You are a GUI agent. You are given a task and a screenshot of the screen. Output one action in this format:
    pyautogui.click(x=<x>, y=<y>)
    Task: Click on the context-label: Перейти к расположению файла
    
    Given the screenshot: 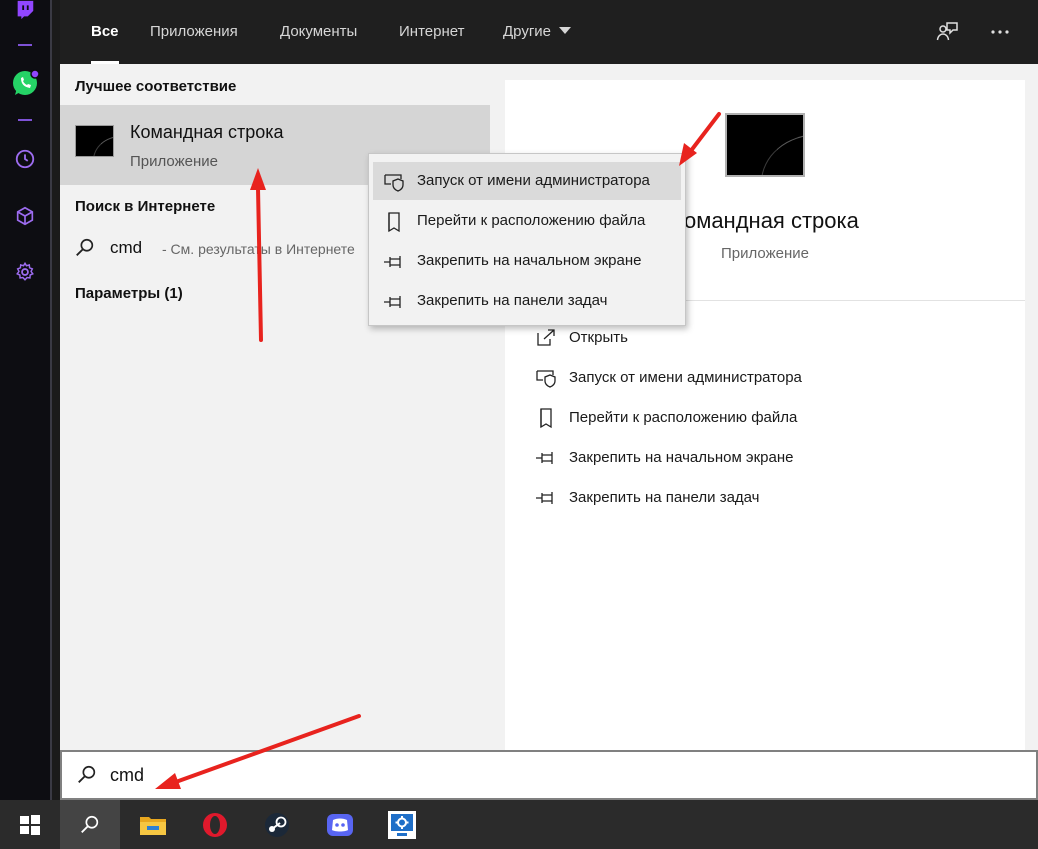 What is the action you would take?
    pyautogui.click(x=531, y=220)
    